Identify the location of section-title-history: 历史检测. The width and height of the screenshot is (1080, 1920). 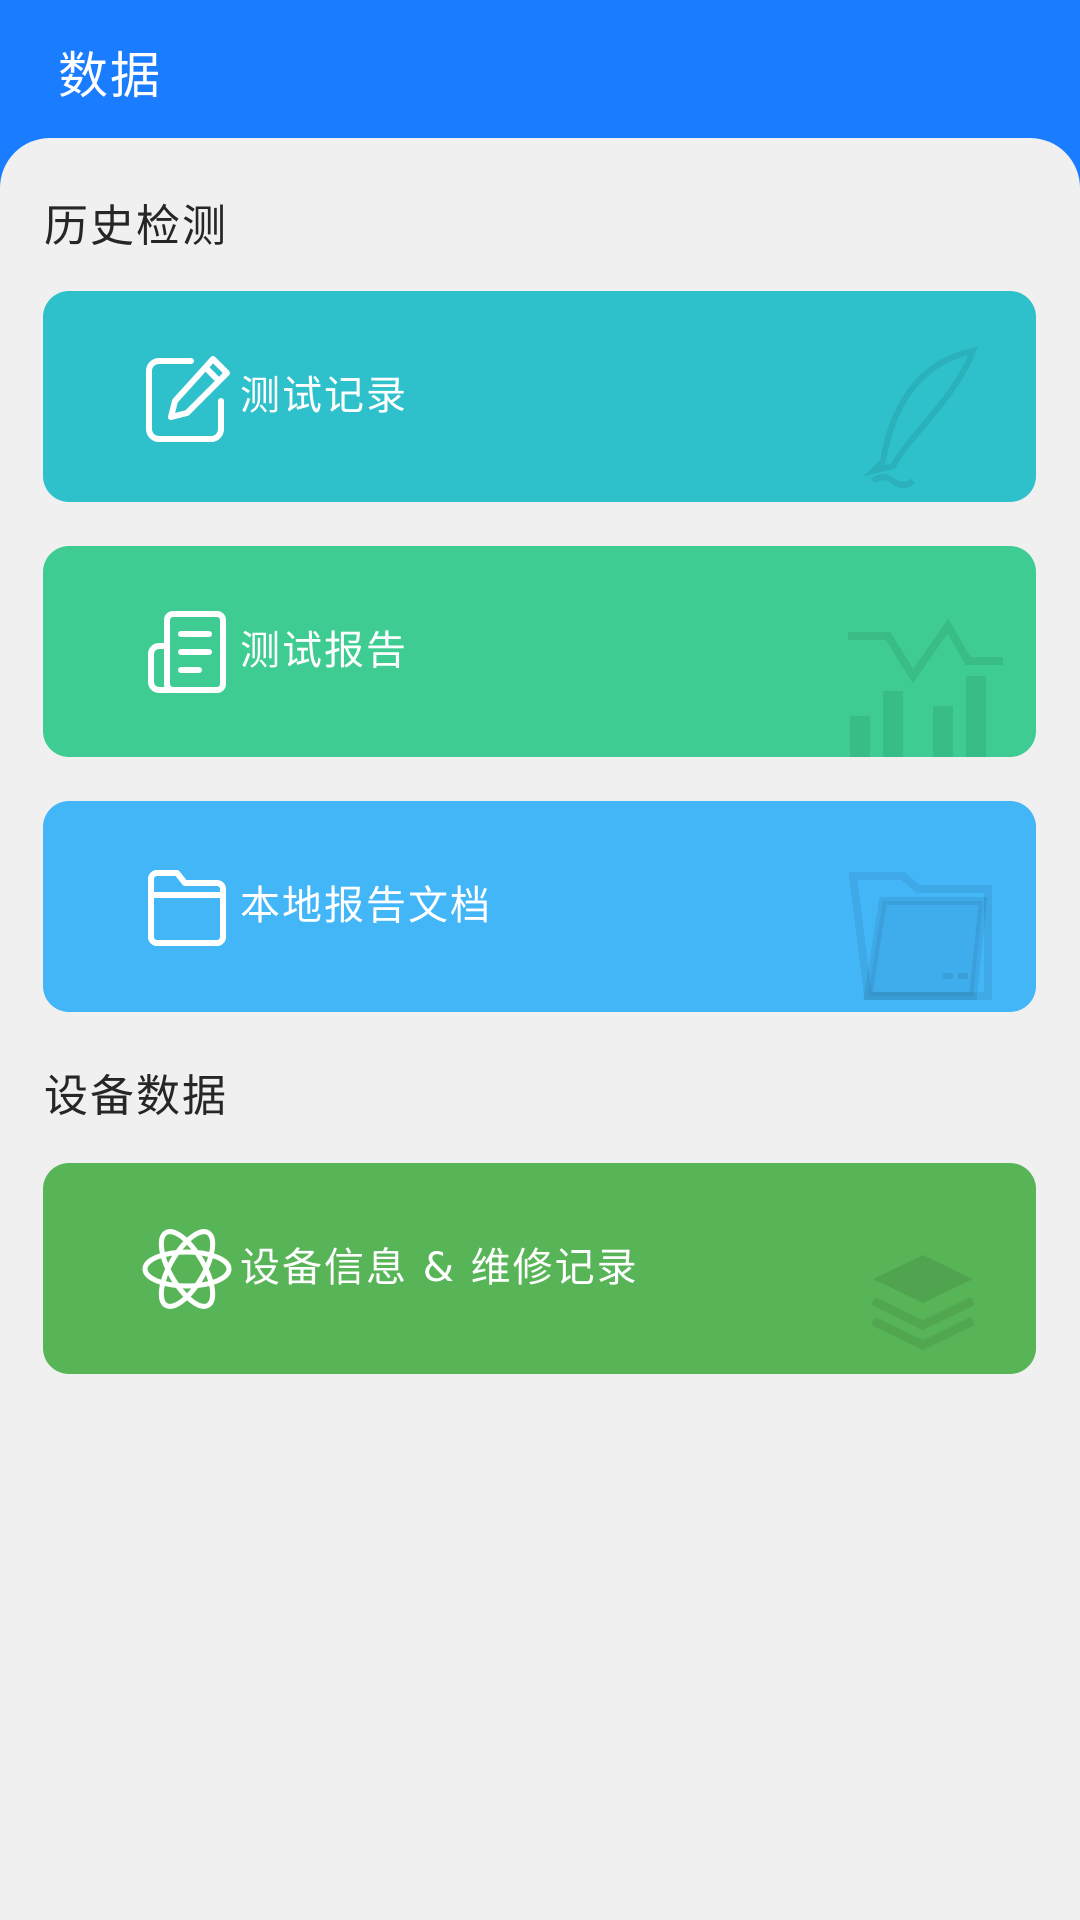
(136, 226).